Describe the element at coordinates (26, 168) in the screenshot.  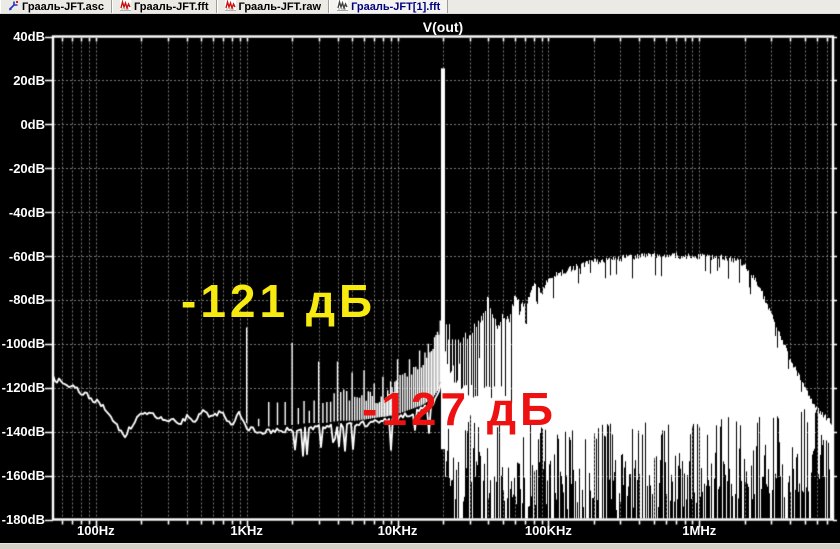
I see `y-axis-label: -20dB` at that location.